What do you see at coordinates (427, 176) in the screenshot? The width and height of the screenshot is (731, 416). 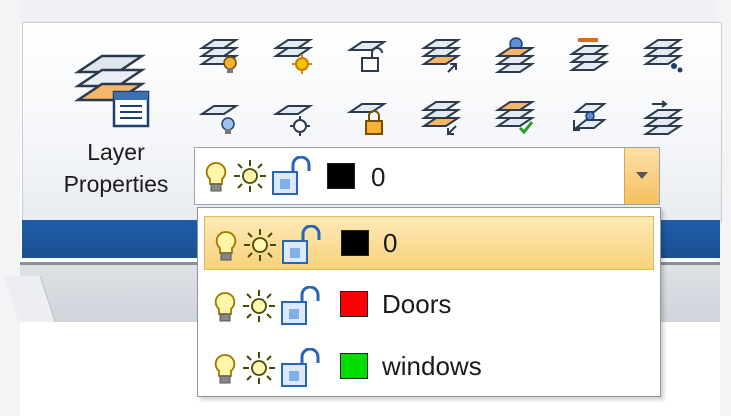 I see `layer-combo-box: 0` at bounding box center [427, 176].